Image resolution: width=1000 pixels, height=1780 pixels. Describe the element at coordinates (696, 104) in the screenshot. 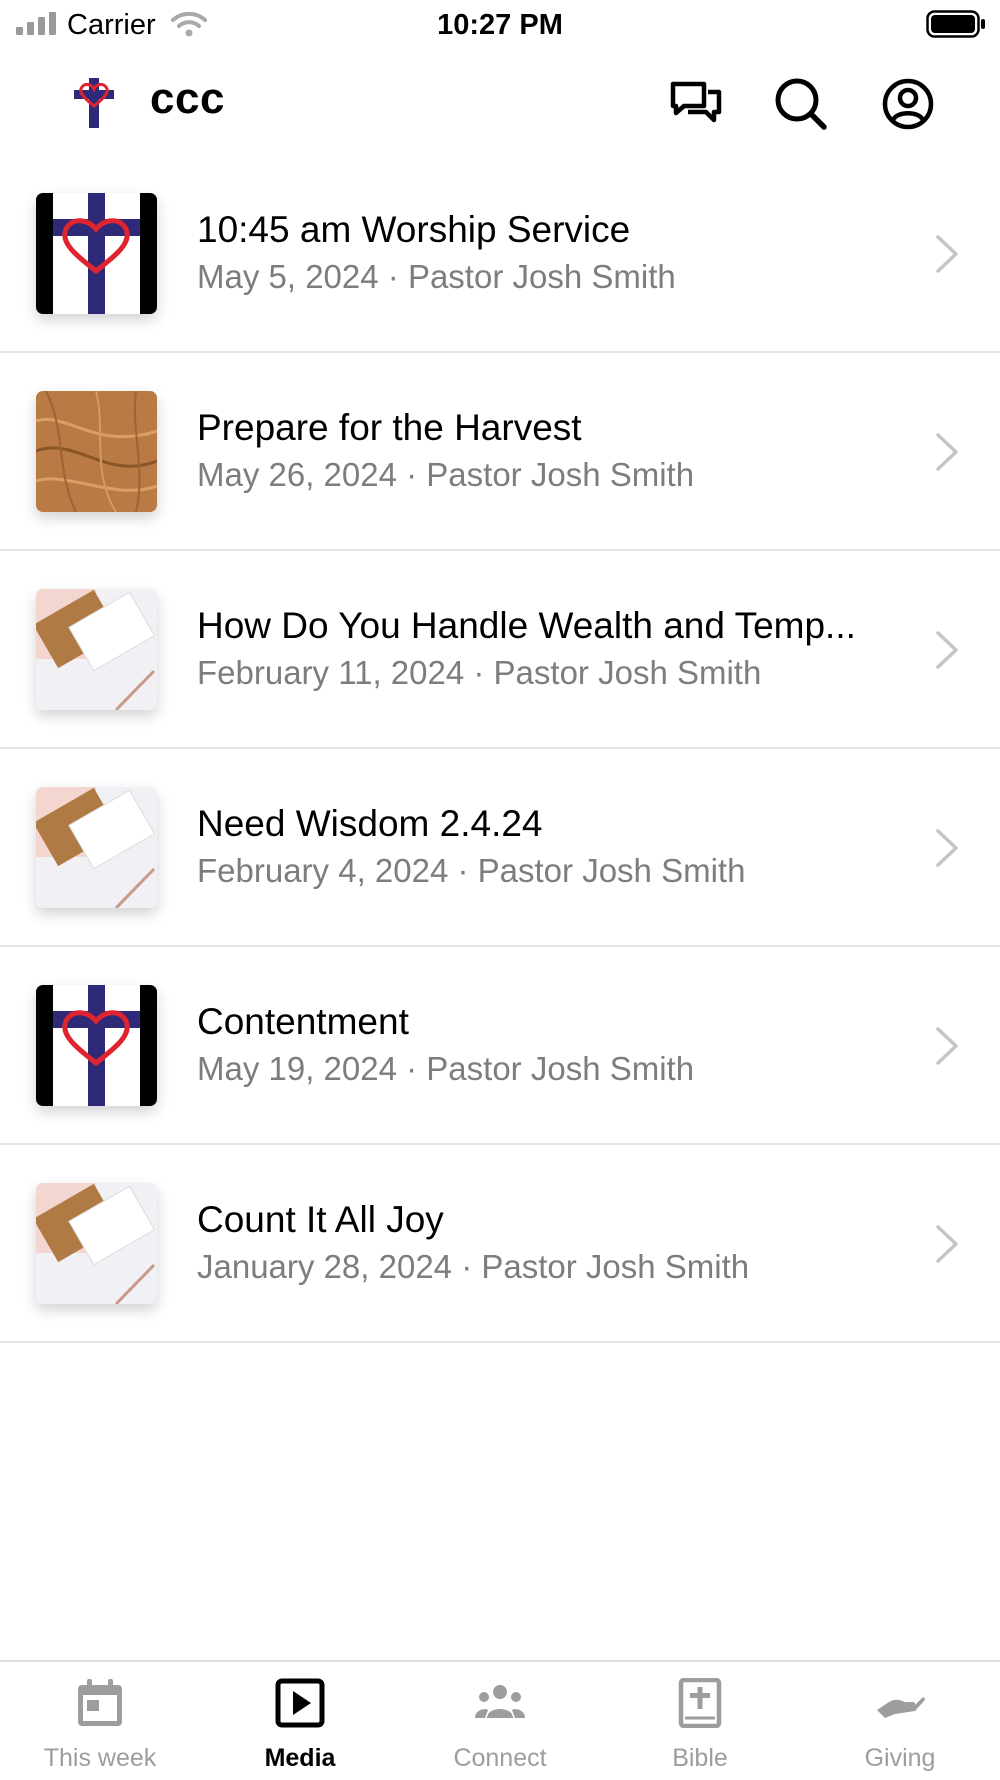

I see `chat-icon` at that location.